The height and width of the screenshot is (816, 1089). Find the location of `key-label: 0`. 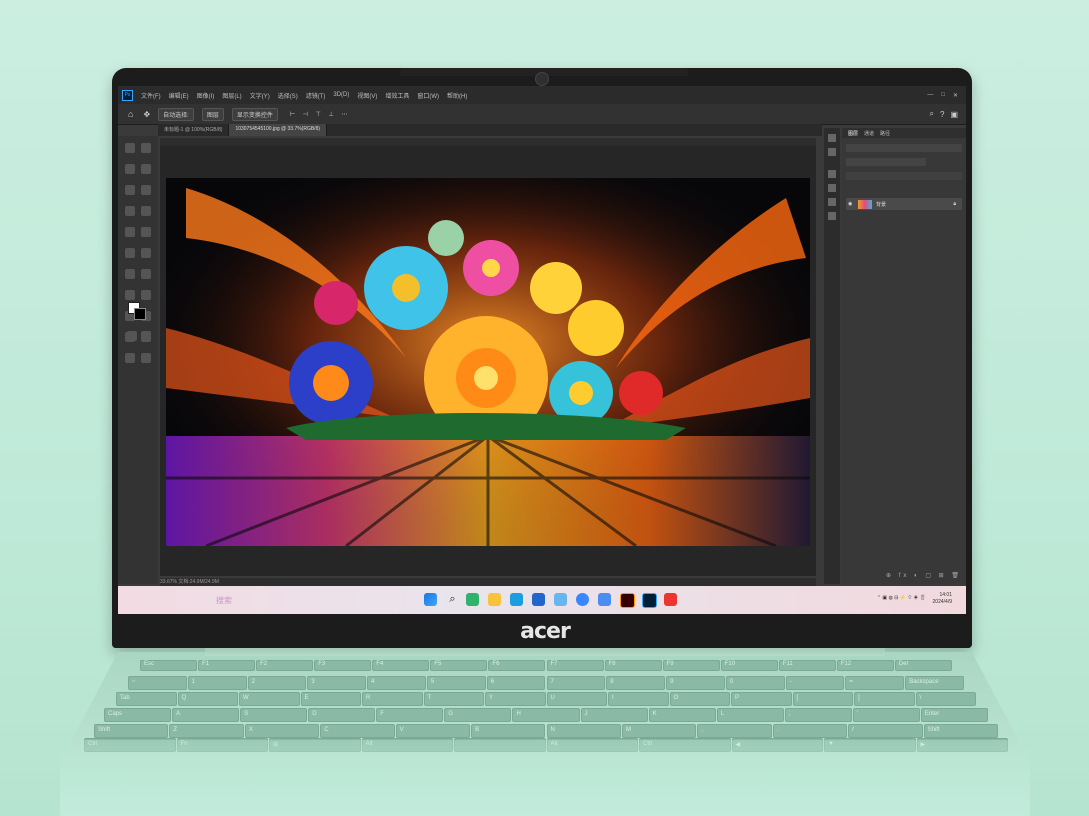

key-label: 0 is located at coordinates (731, 682).